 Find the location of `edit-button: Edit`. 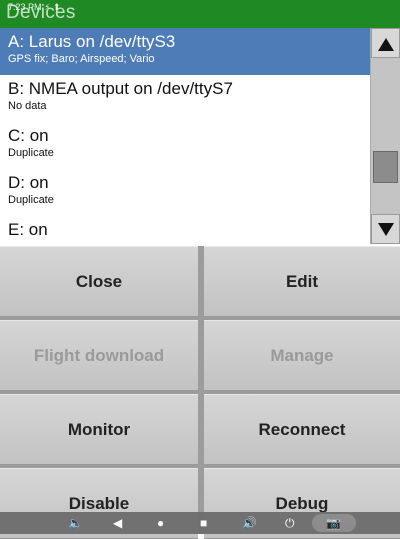

edit-button: Edit is located at coordinates (302, 281).